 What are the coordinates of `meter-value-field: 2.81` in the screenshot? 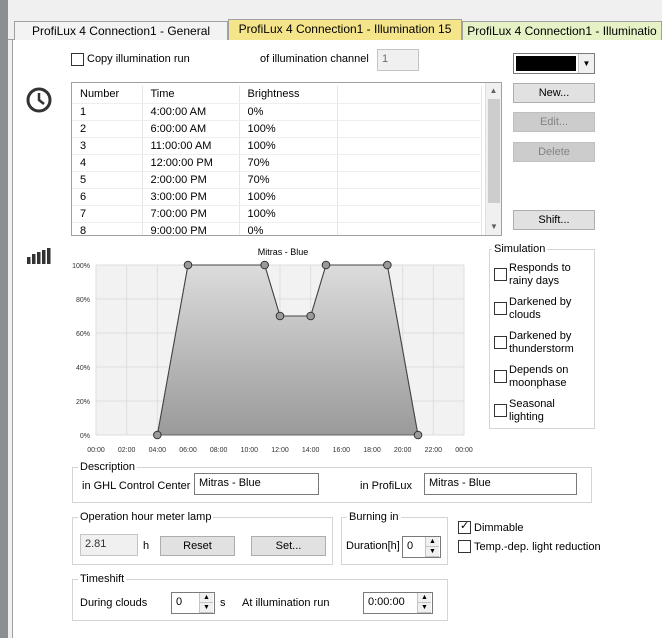 It's located at (109, 545).